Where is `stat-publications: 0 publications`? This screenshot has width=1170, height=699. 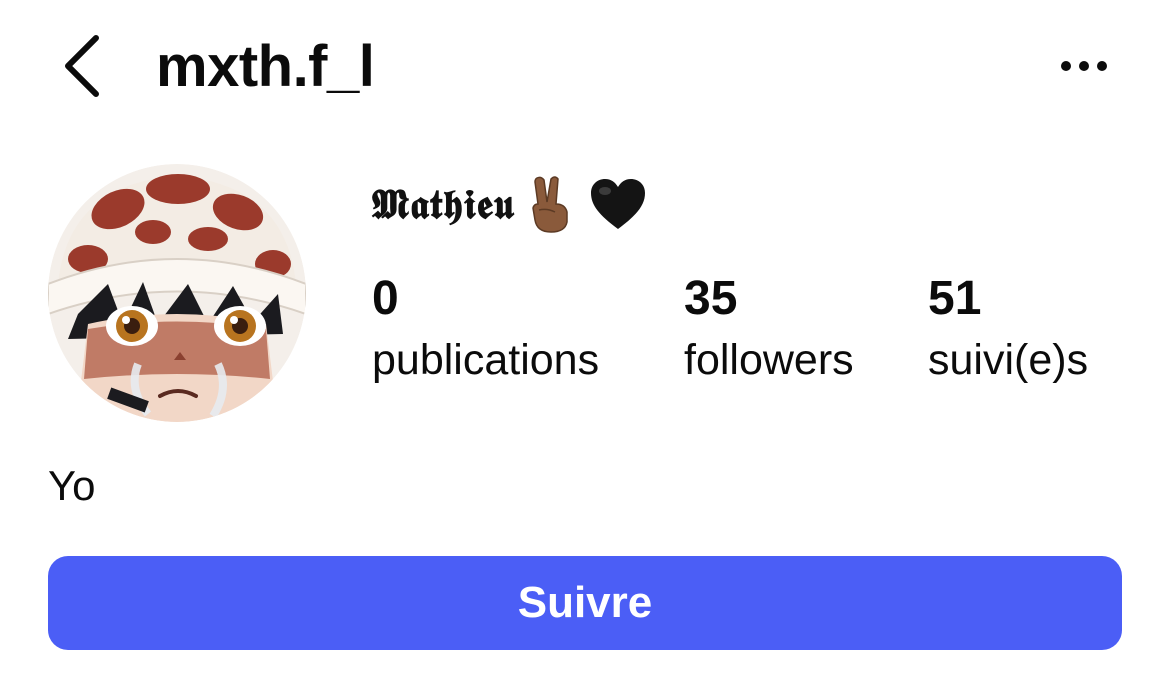 stat-publications: 0 publications is located at coordinates (485, 328).